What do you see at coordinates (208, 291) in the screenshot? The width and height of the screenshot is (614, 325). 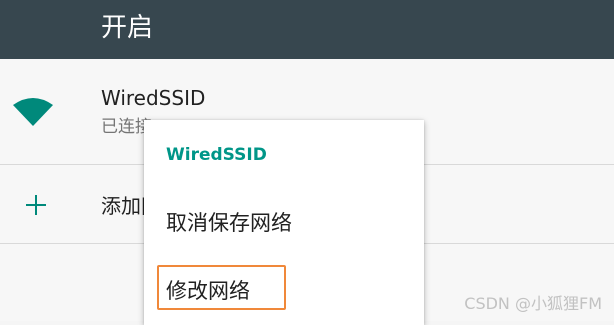 I see `modify-network-option: 修改网络` at bounding box center [208, 291].